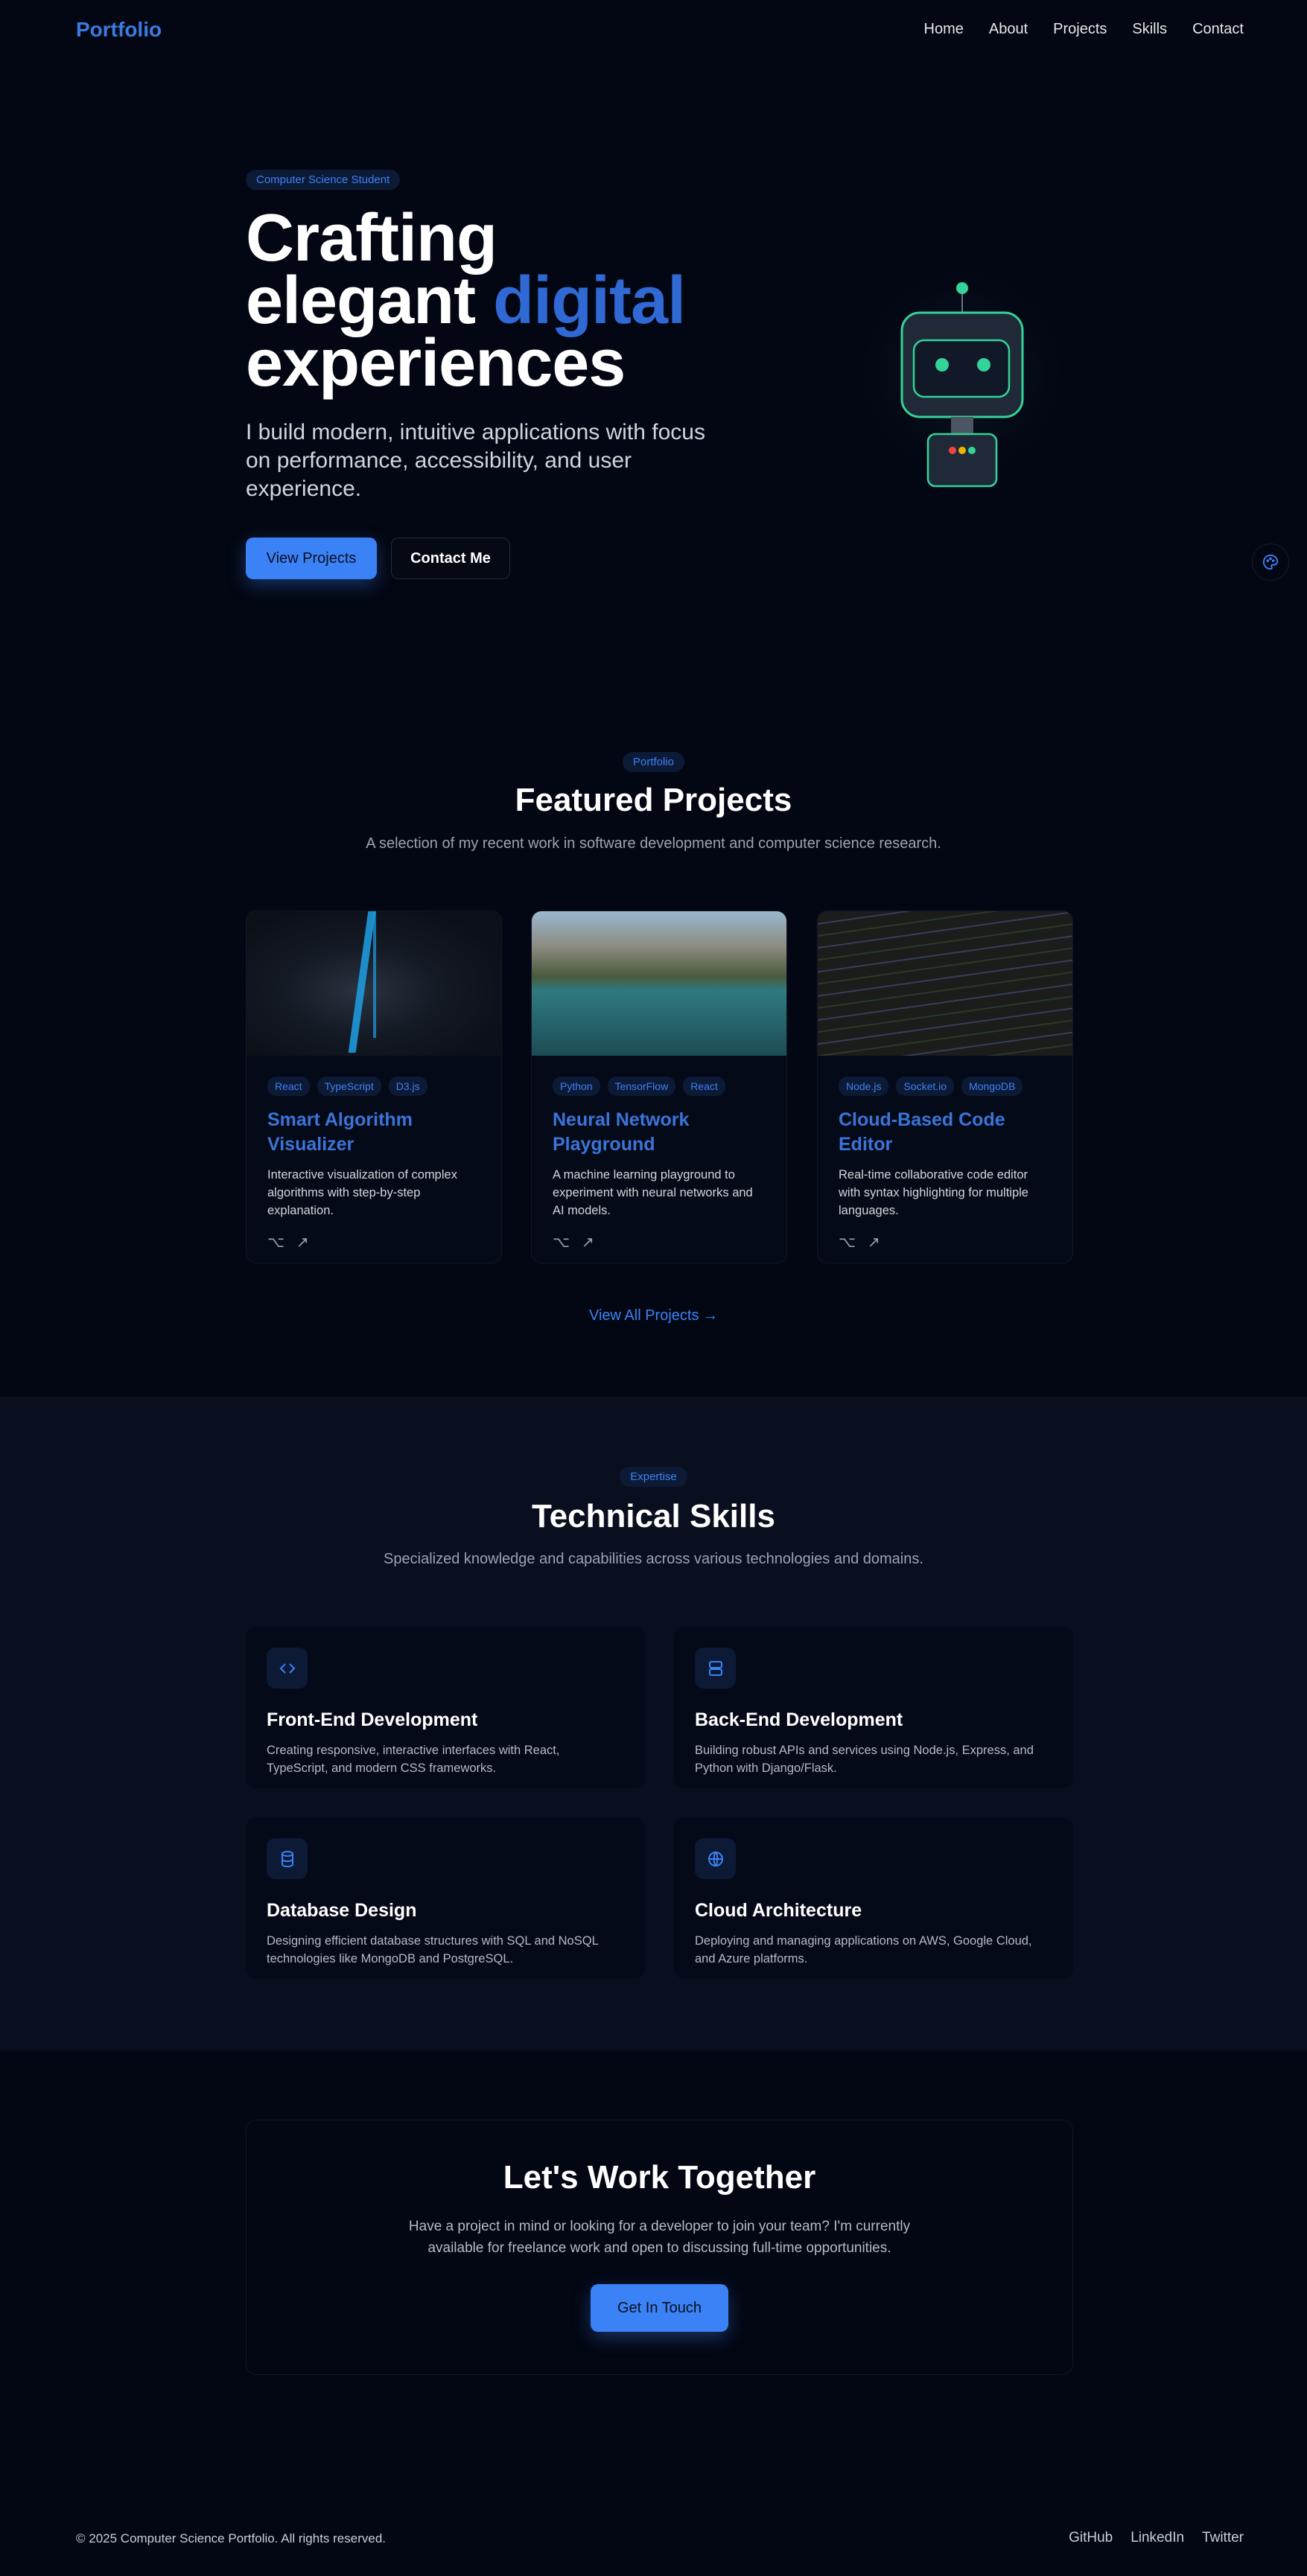 The height and width of the screenshot is (2576, 1307). What do you see at coordinates (653, 762) in the screenshot?
I see `projects-badge: Portfolio` at bounding box center [653, 762].